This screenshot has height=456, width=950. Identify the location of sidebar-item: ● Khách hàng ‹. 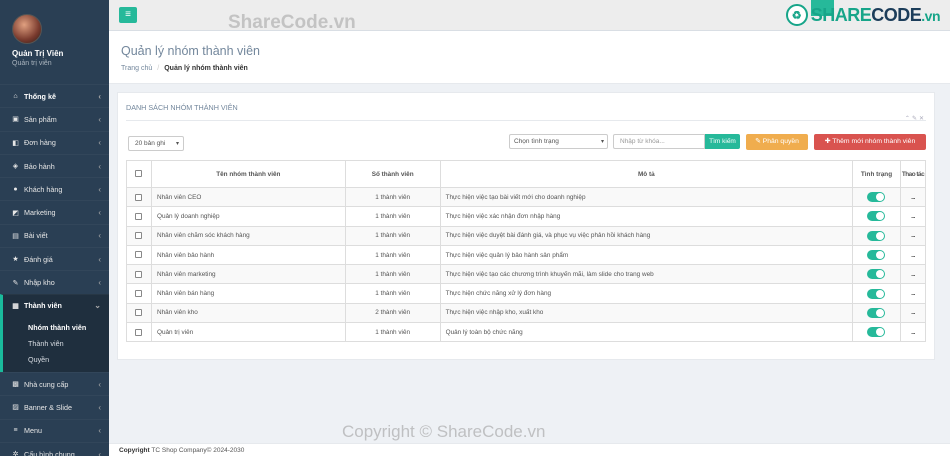
(54, 188).